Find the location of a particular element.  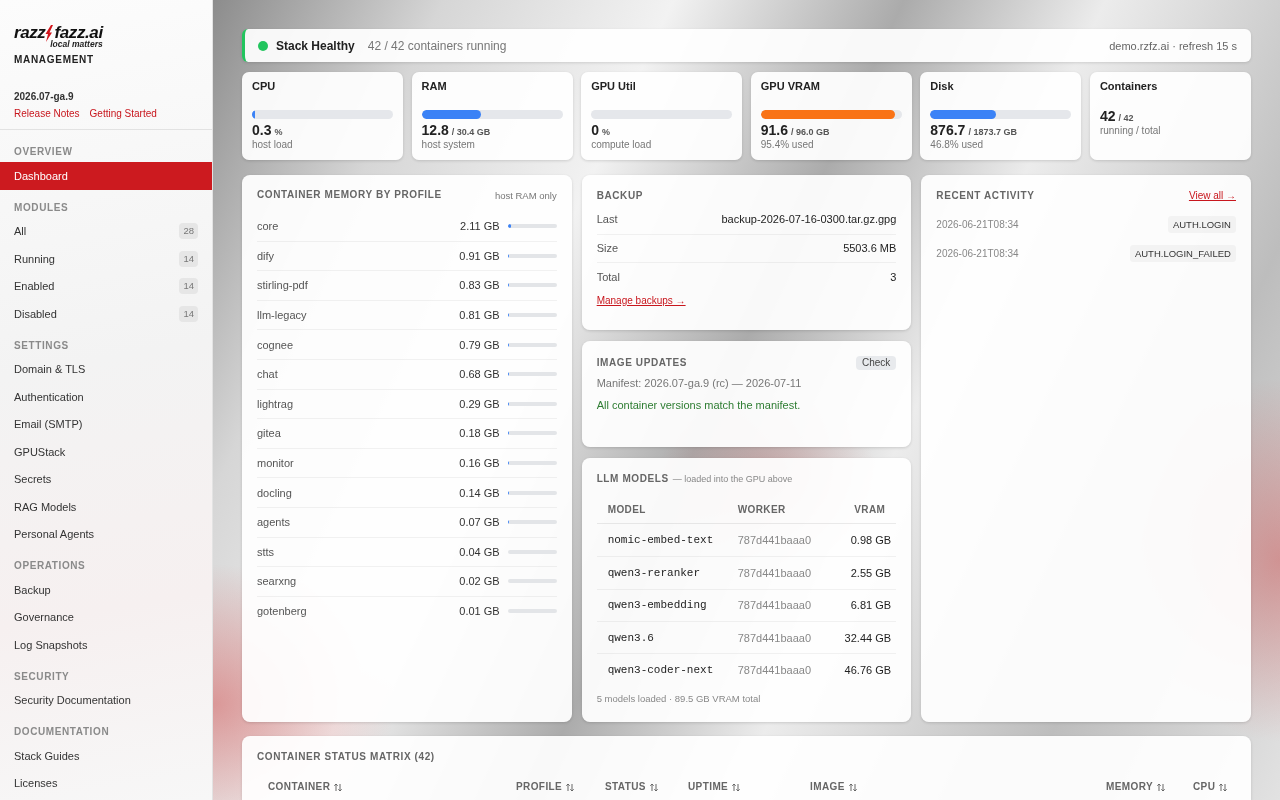

metric-label: Containers is located at coordinates (1128, 86).